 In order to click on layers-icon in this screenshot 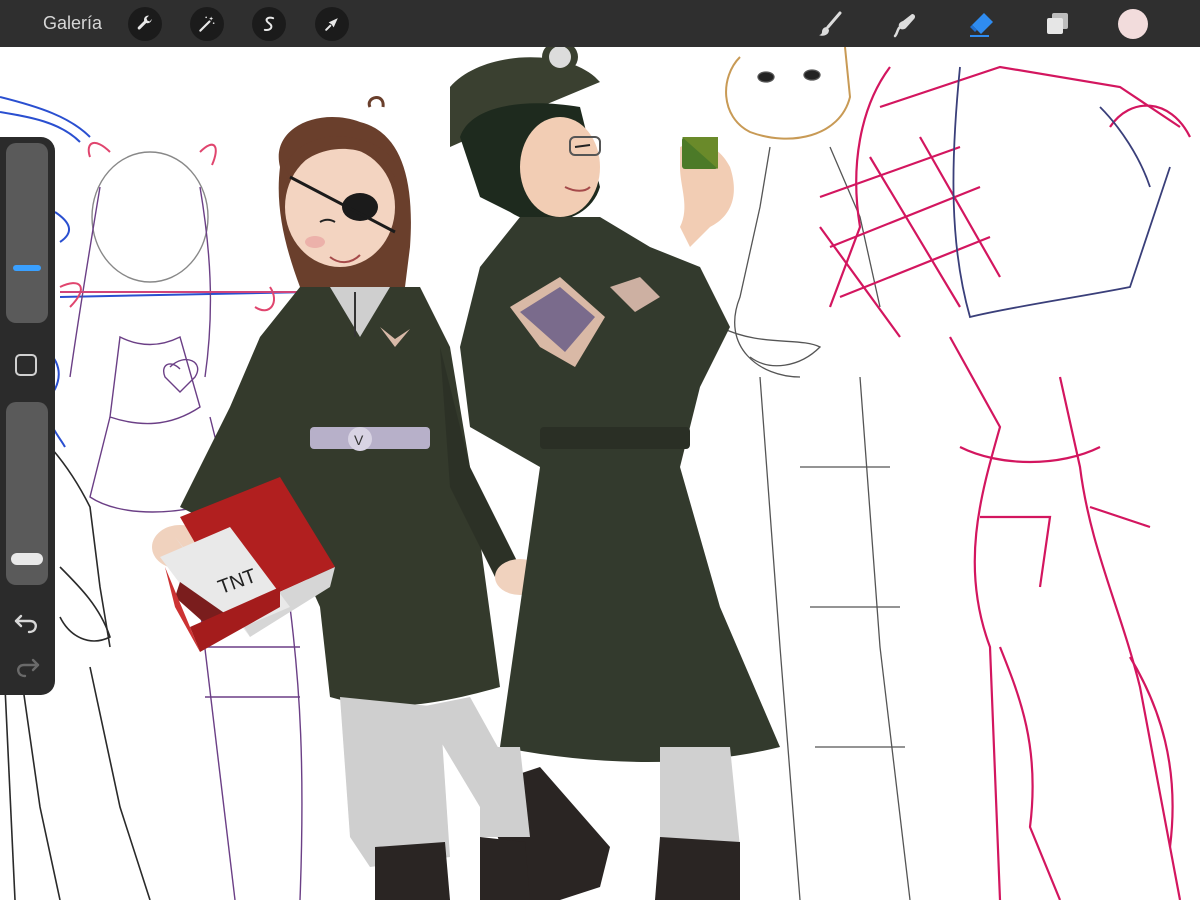, I will do `click(1057, 23)`.